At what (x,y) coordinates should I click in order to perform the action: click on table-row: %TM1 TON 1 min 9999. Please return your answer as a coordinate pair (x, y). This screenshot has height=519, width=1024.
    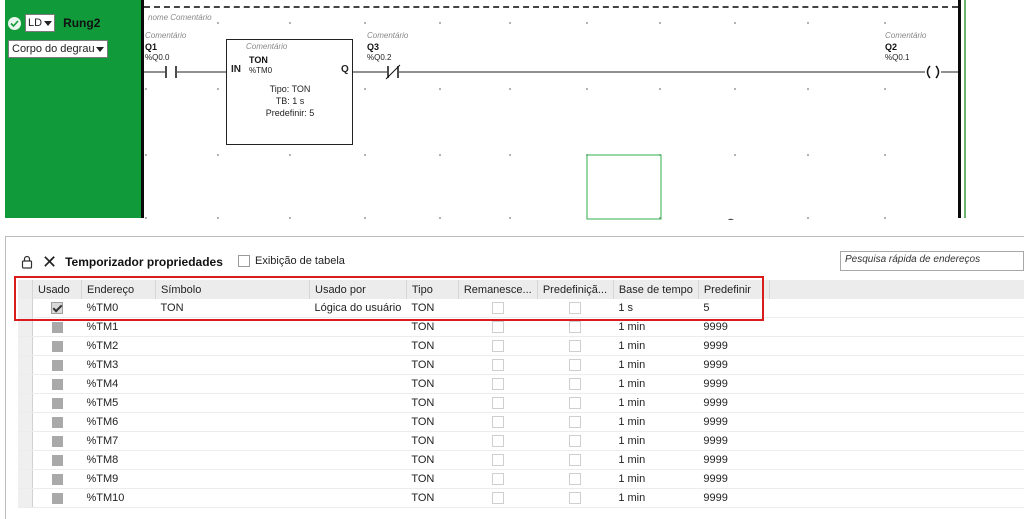
    Looking at the image, I should click on (521, 327).